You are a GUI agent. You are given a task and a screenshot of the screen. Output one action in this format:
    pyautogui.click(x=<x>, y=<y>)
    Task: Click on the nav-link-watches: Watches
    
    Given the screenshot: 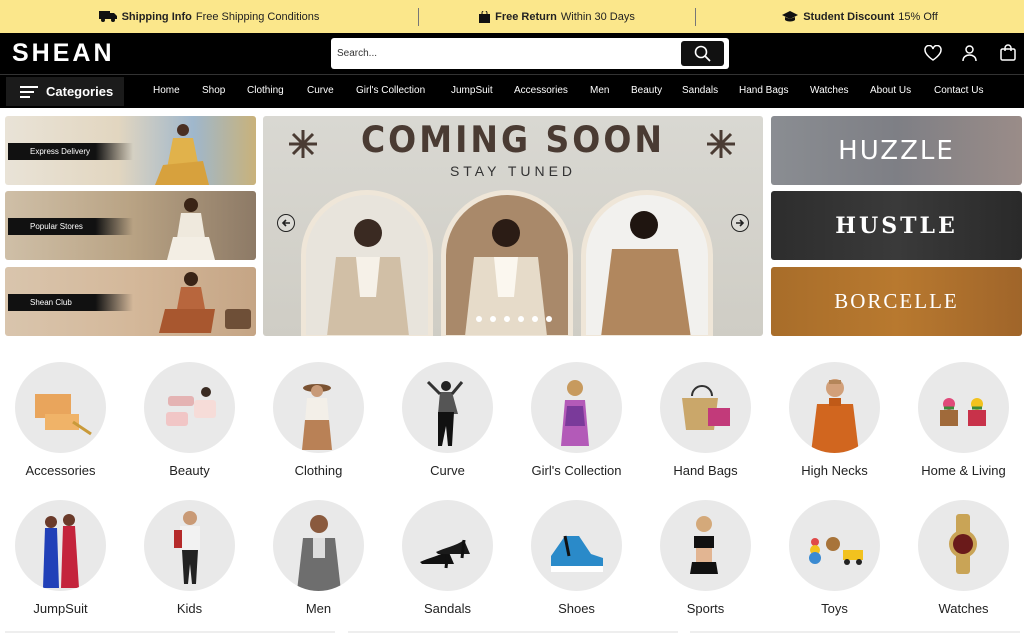 What is the action you would take?
    pyautogui.click(x=829, y=90)
    